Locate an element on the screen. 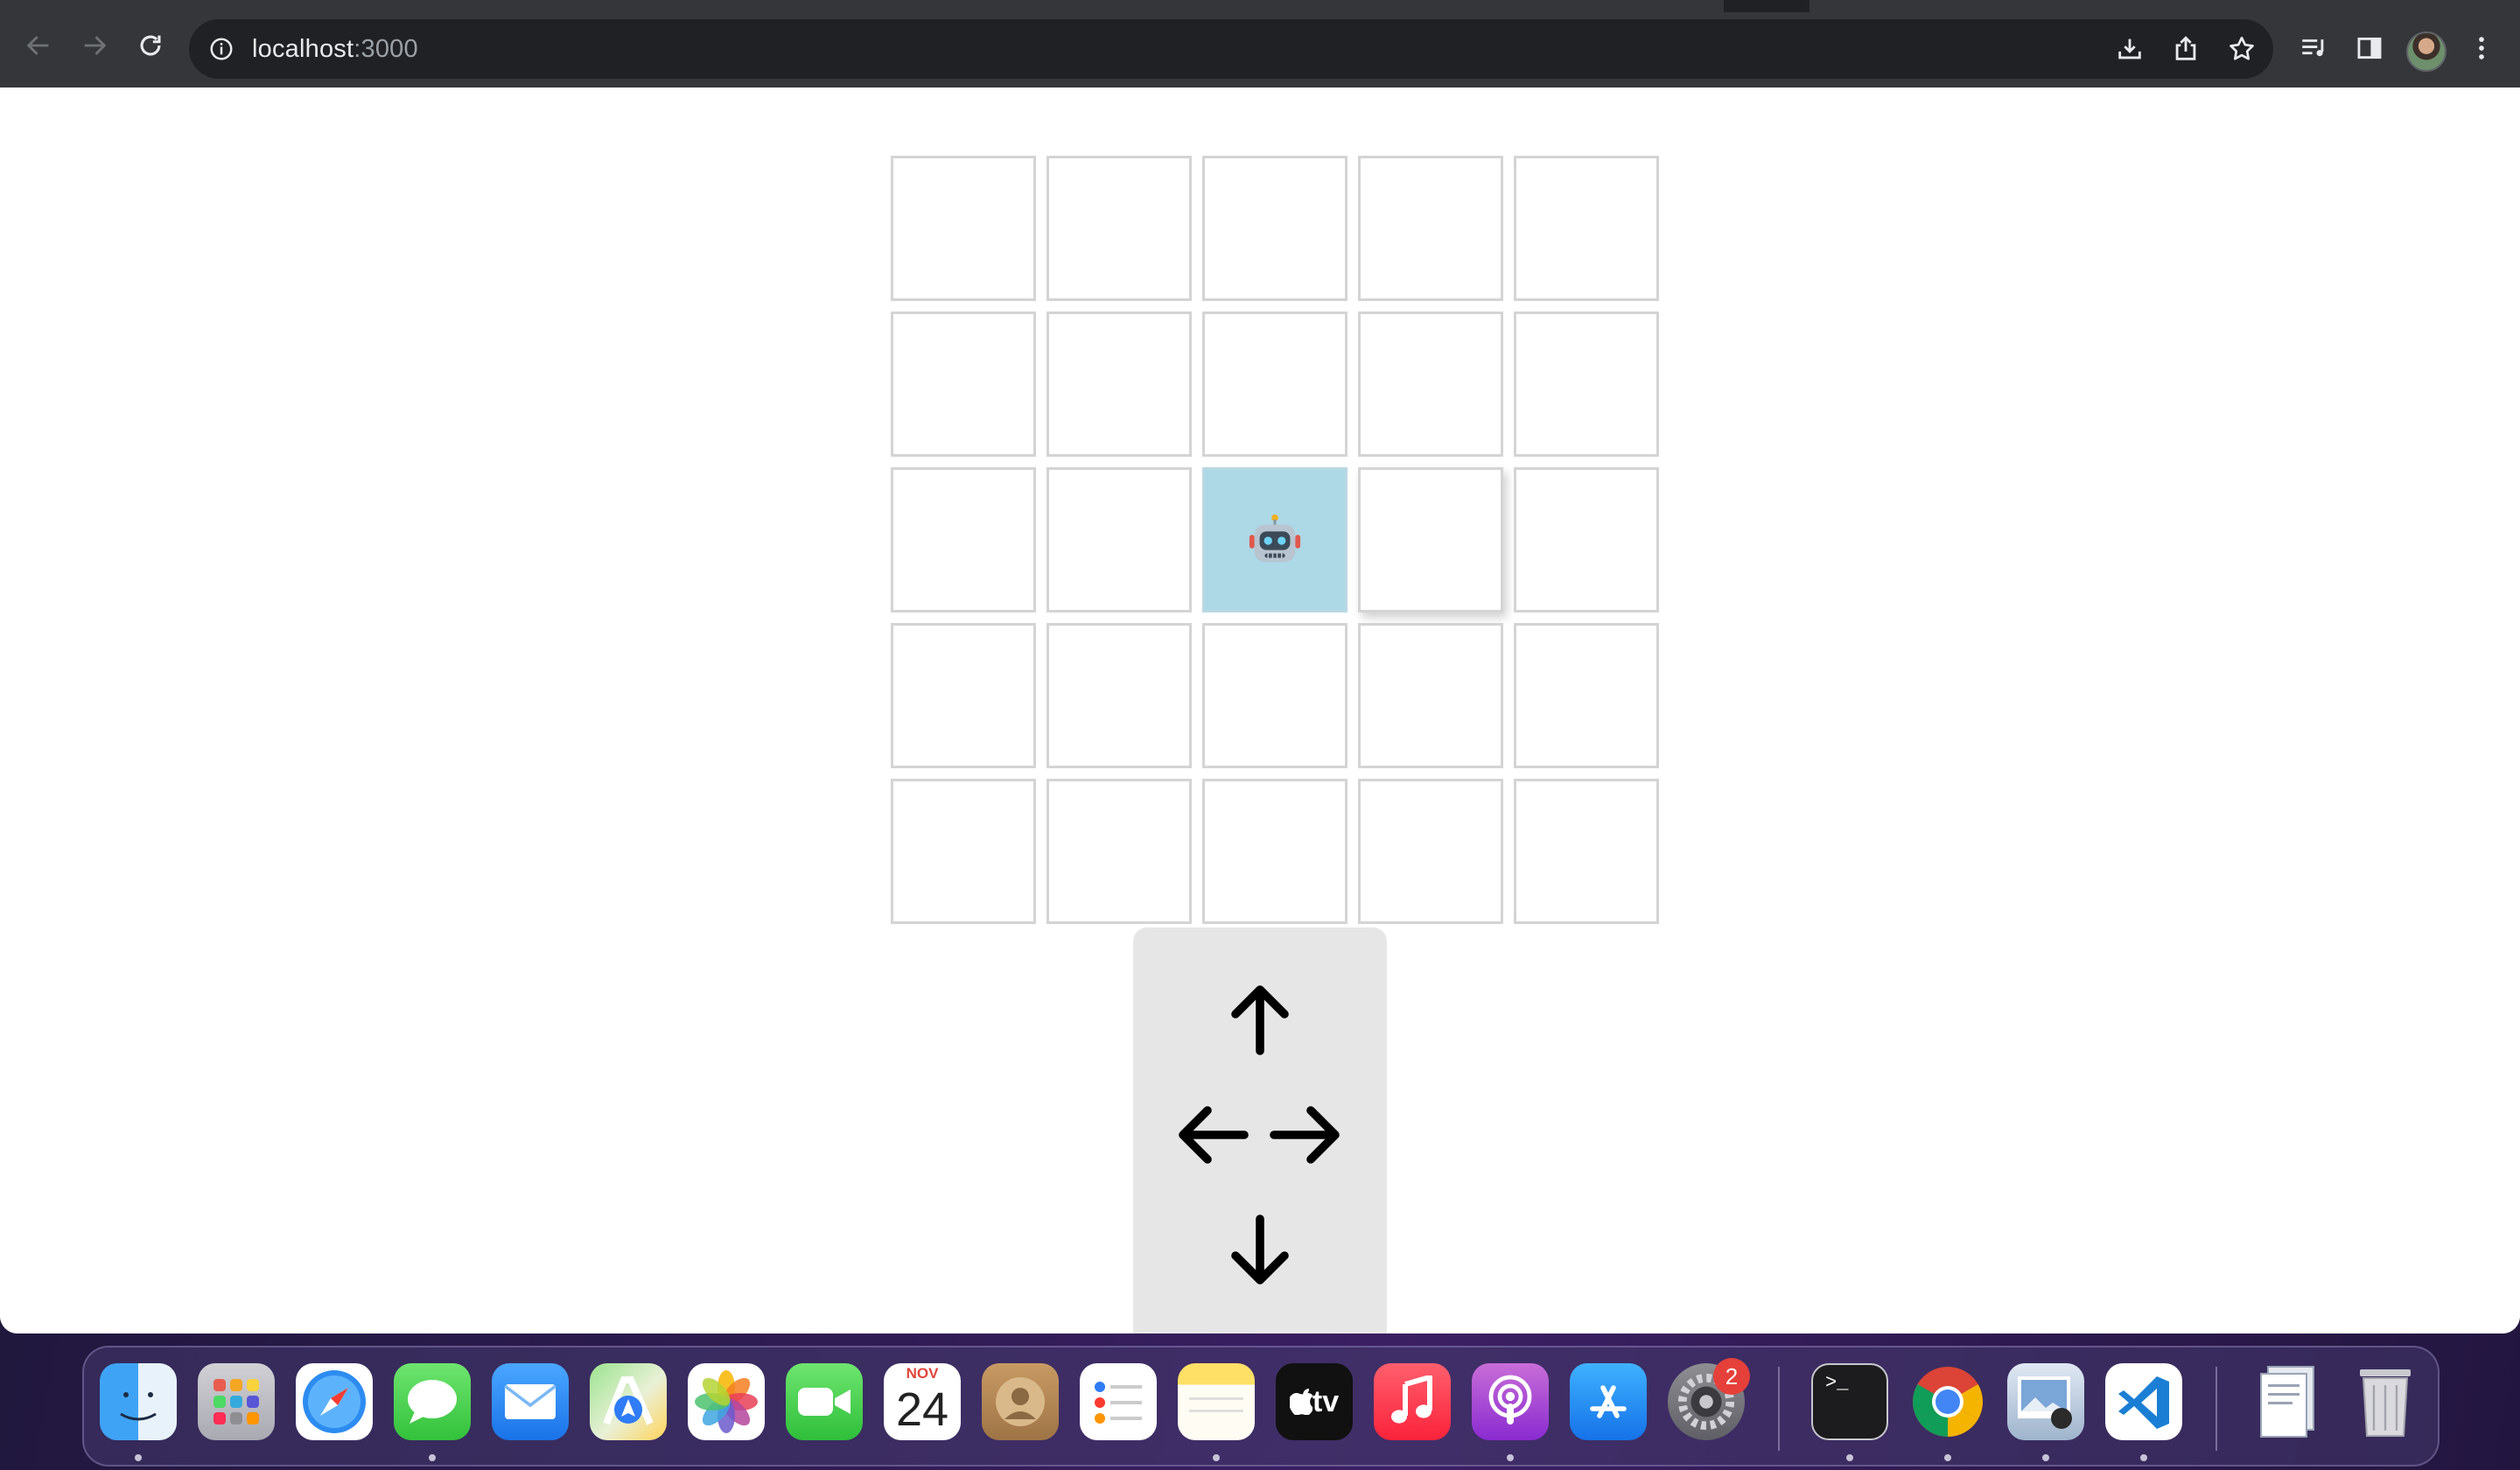 The width and height of the screenshot is (2520, 1470). dock-photos is located at coordinates (726, 1401).